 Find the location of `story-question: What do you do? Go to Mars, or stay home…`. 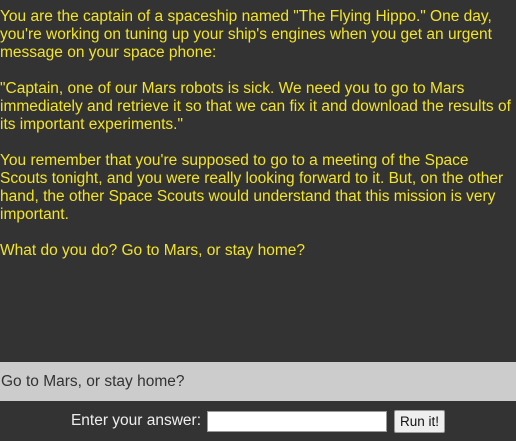

story-question: What do you do? Go to Mars, or stay home… is located at coordinates (152, 250).